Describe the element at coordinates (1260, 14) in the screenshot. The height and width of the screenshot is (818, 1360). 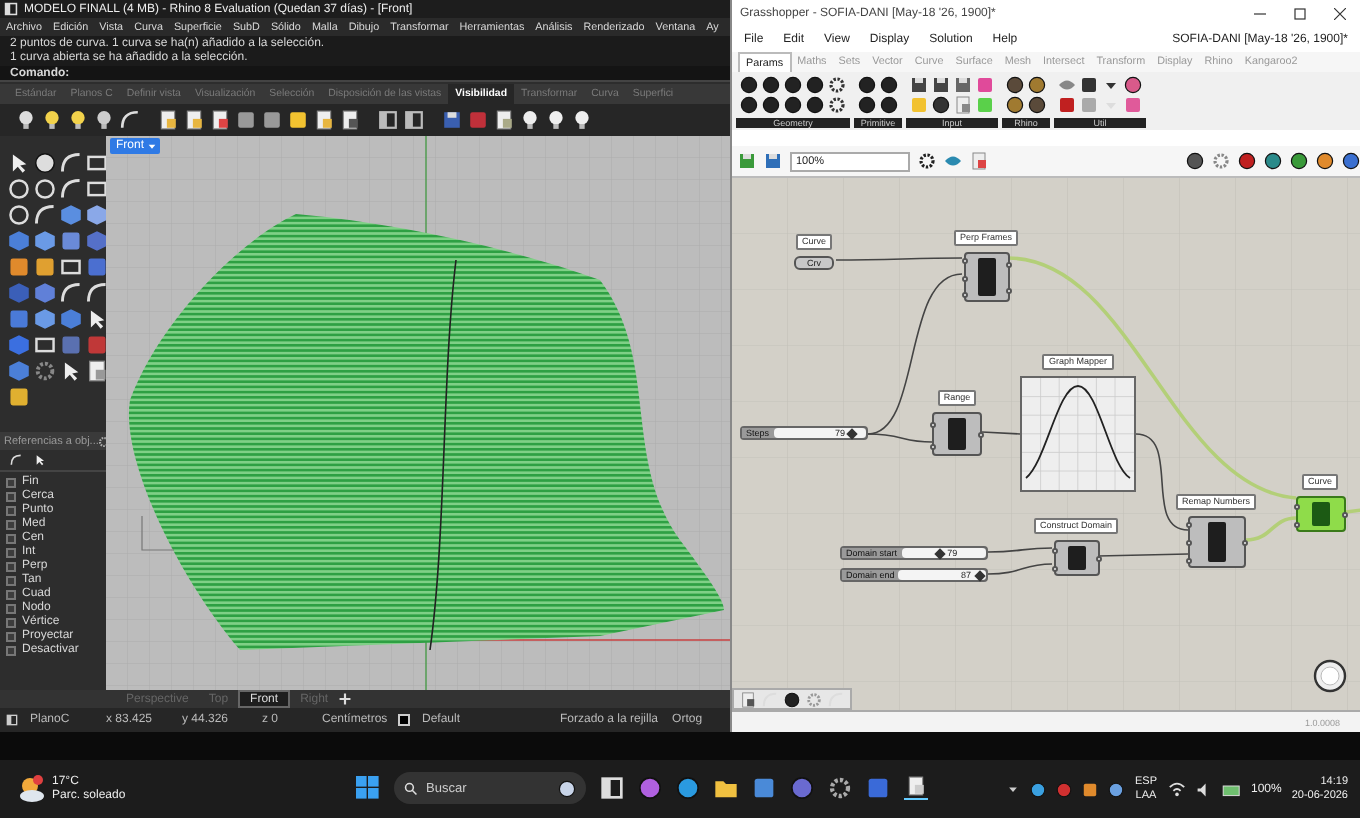
I see `minimize-icon` at that location.